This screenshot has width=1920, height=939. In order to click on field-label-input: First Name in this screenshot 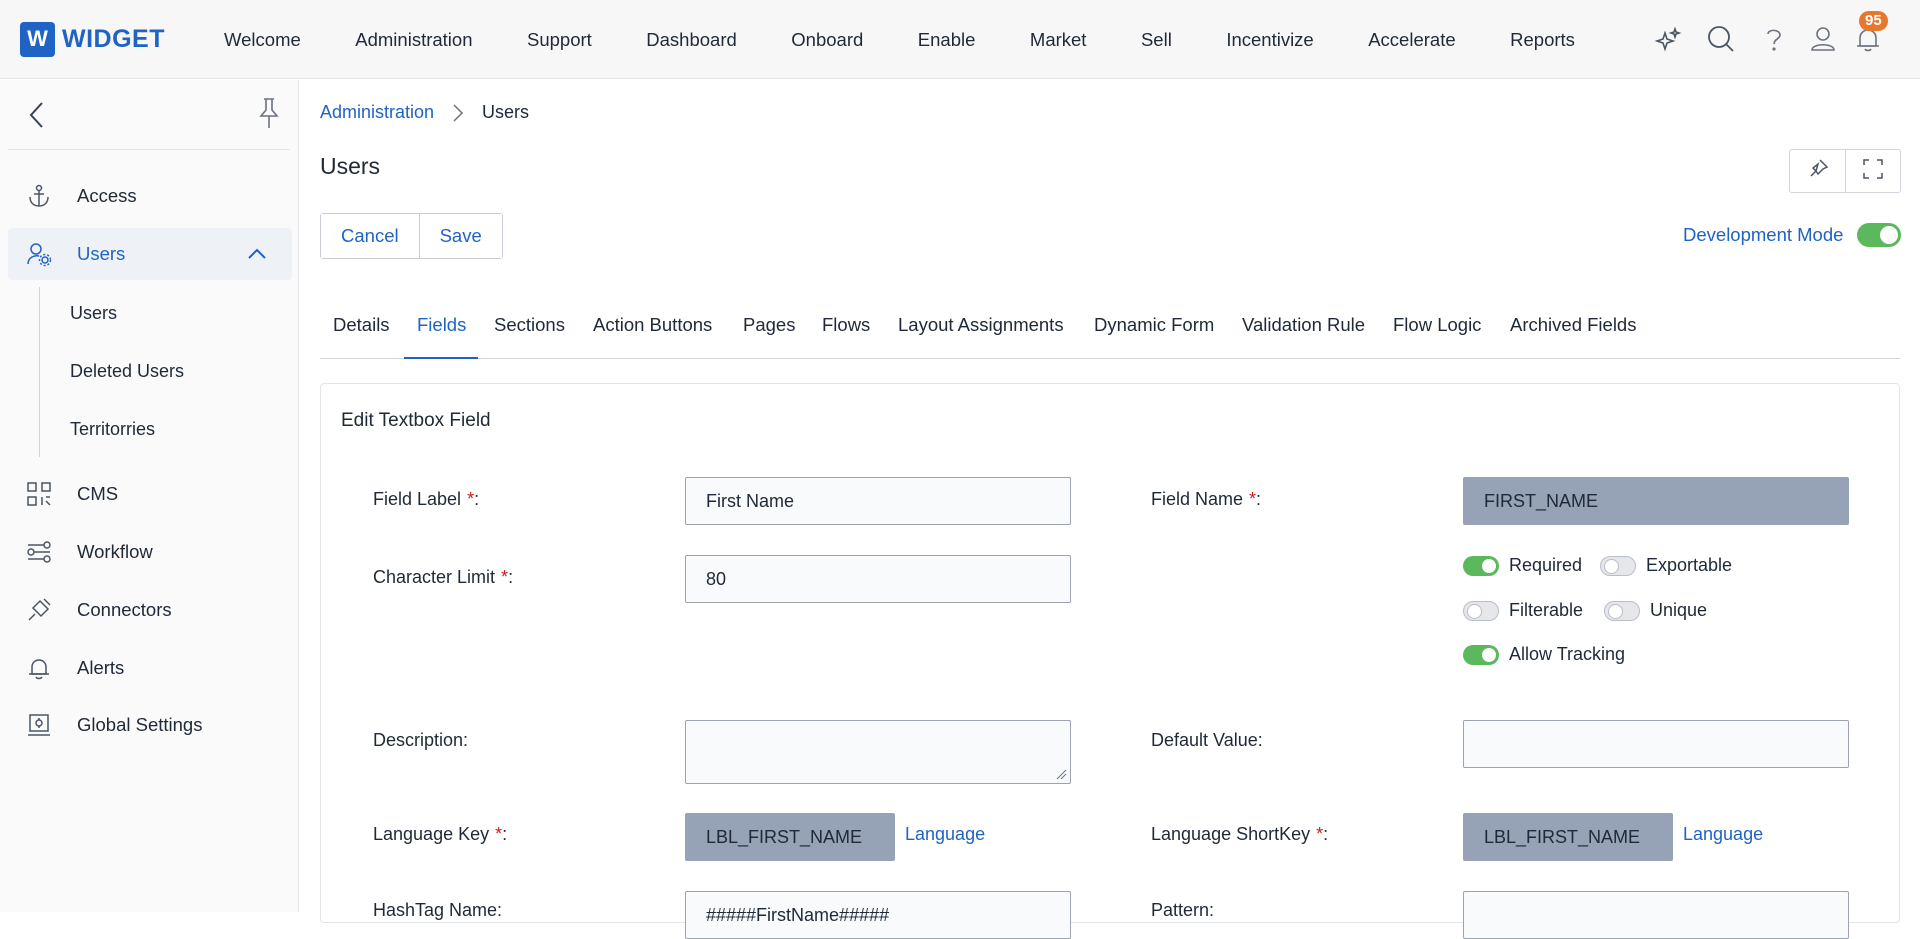, I will do `click(878, 501)`.